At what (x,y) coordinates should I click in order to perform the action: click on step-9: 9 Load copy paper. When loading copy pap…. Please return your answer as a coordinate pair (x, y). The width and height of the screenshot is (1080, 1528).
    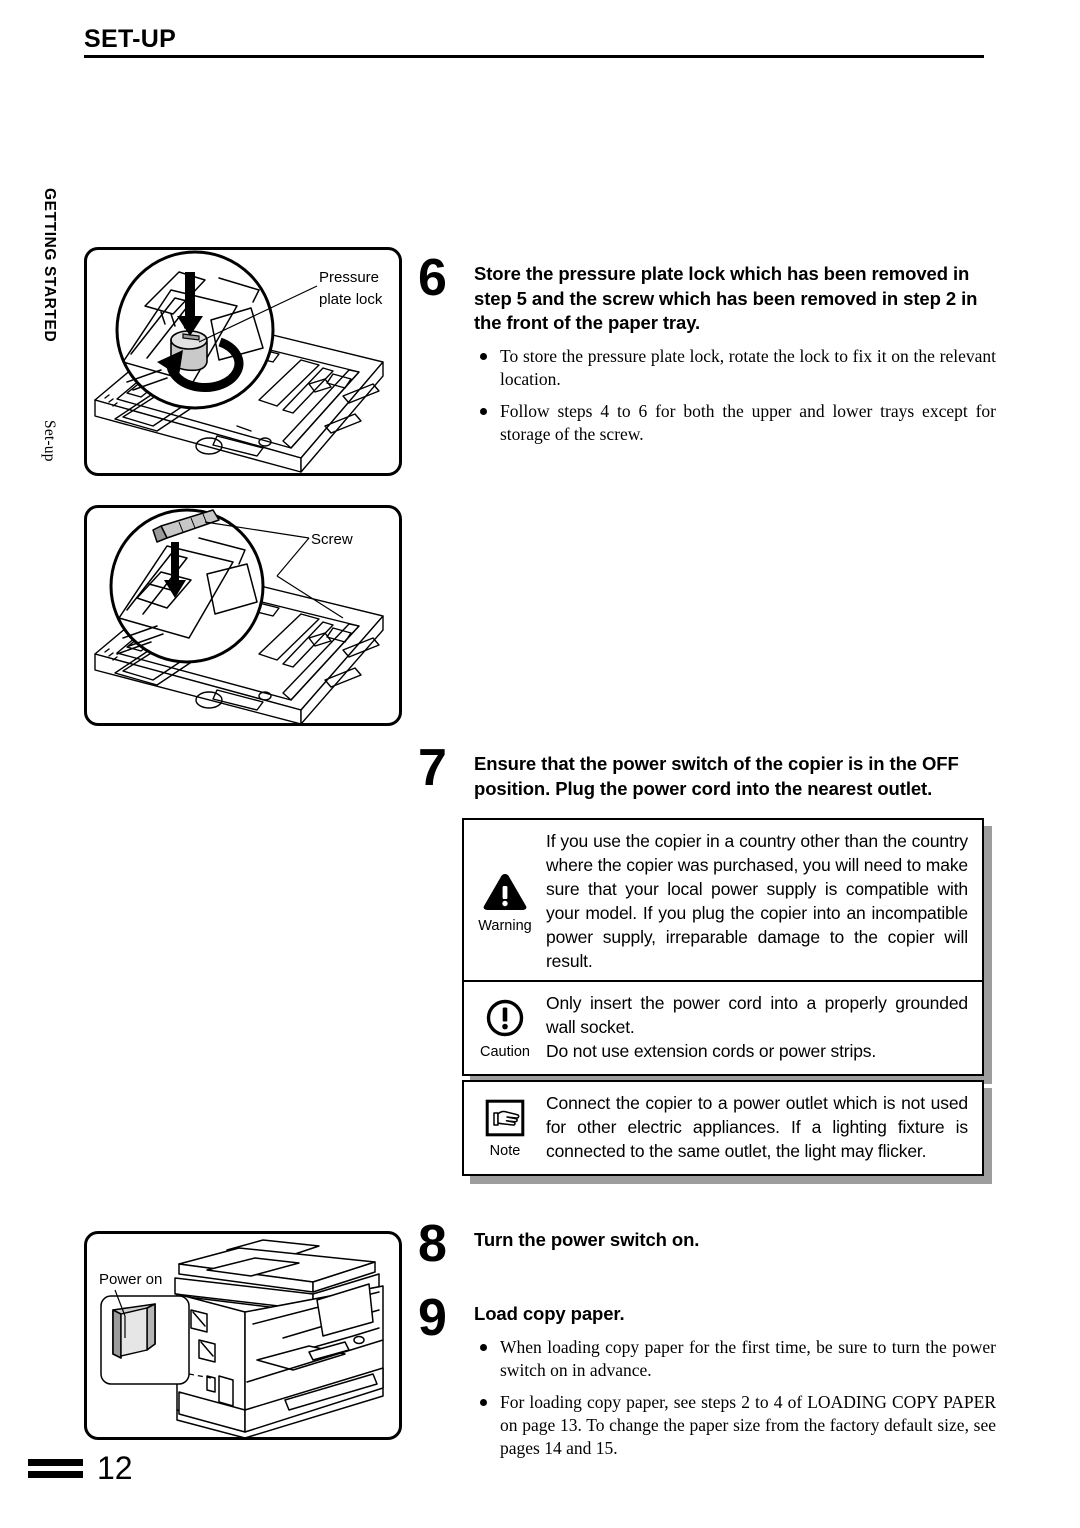
    Looking at the image, I should click on (707, 1376).